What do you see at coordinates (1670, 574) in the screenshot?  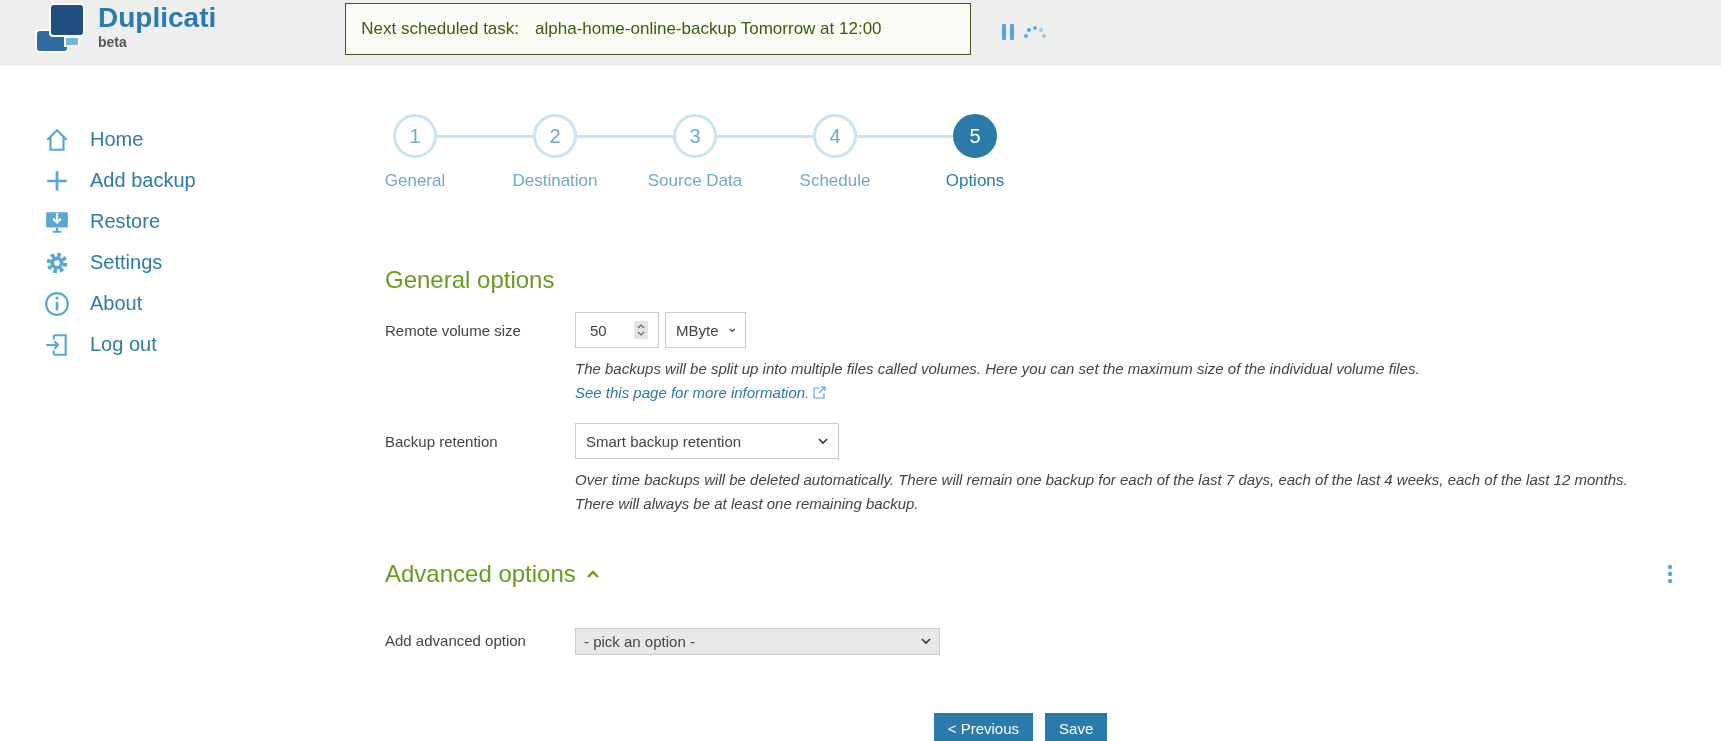 I see `more-options-icon` at bounding box center [1670, 574].